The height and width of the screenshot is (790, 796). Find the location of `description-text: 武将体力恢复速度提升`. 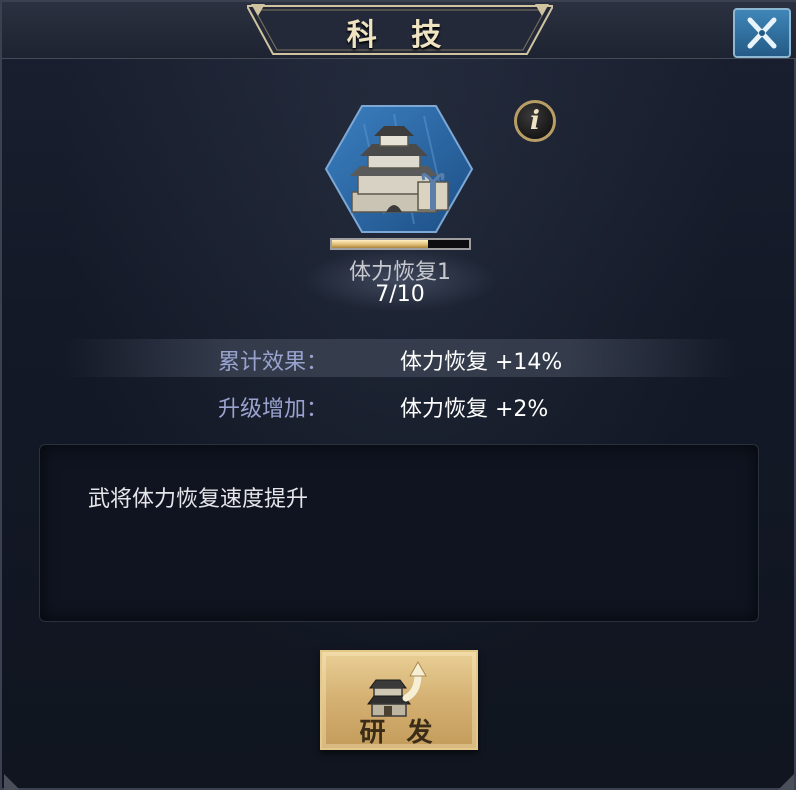

description-text: 武将体力恢复速度提升 is located at coordinates (198, 499).